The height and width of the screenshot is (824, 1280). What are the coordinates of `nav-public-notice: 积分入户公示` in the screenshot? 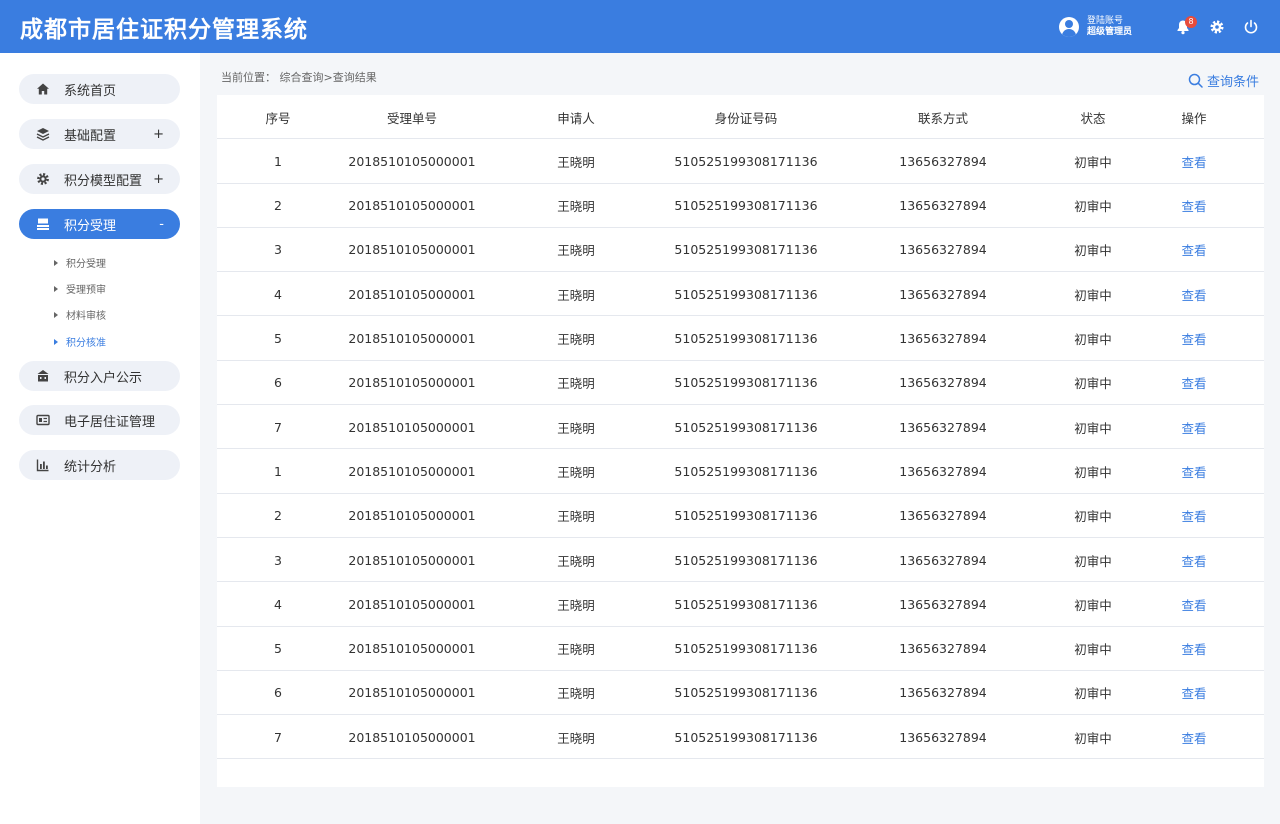 It's located at (99, 376).